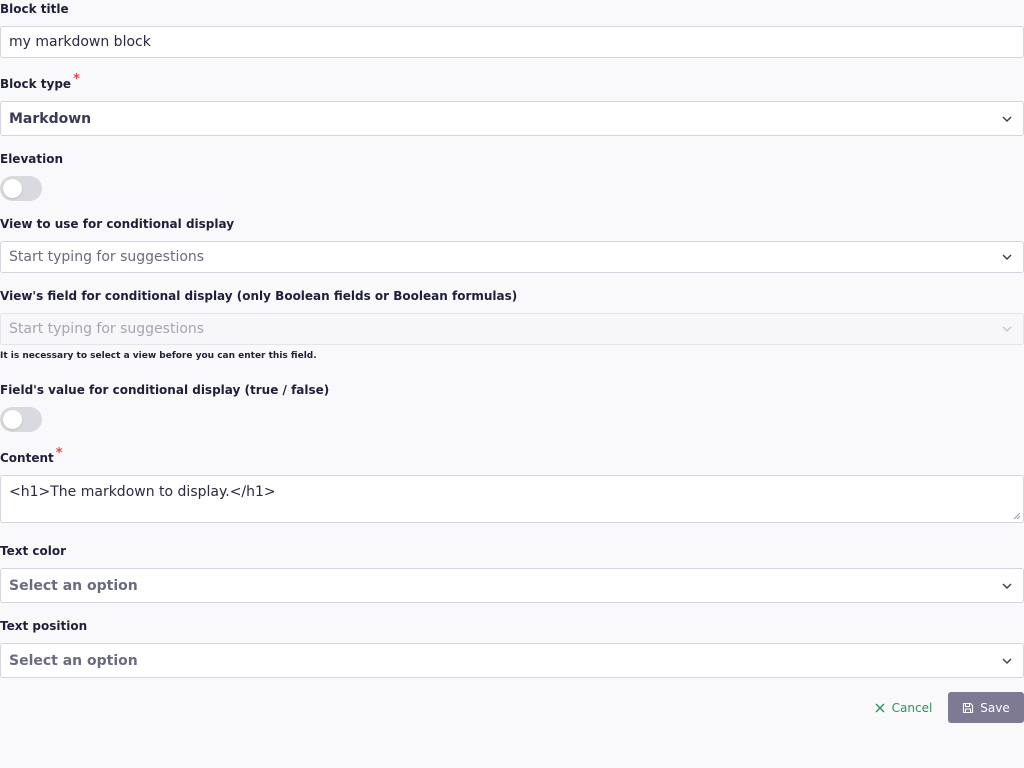  Describe the element at coordinates (117, 224) in the screenshot. I see `view-conditional-label: View to use for conditional display` at that location.